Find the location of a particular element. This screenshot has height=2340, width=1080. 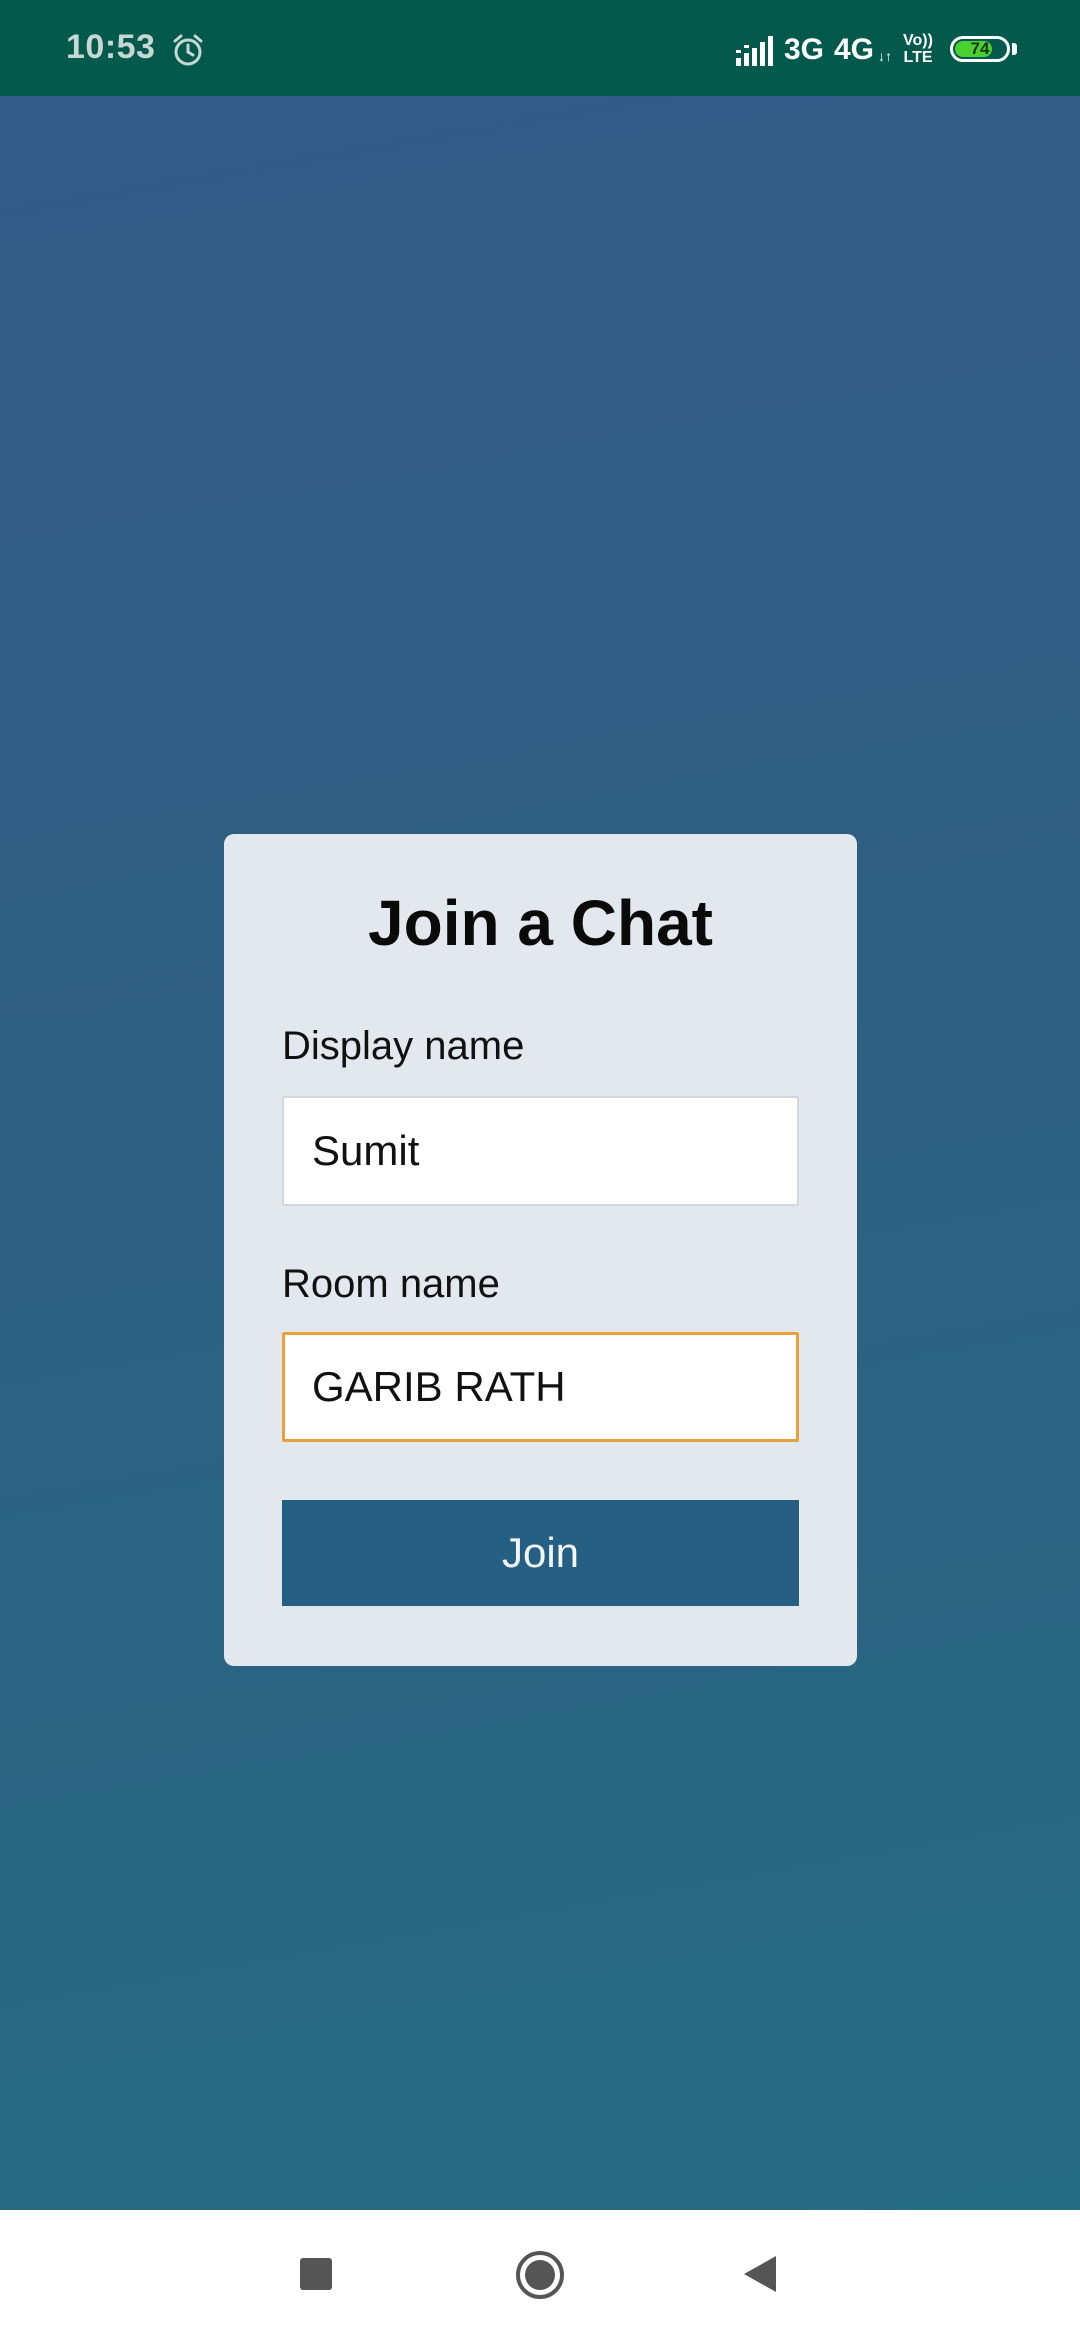

battery-tip is located at coordinates (1014, 49).